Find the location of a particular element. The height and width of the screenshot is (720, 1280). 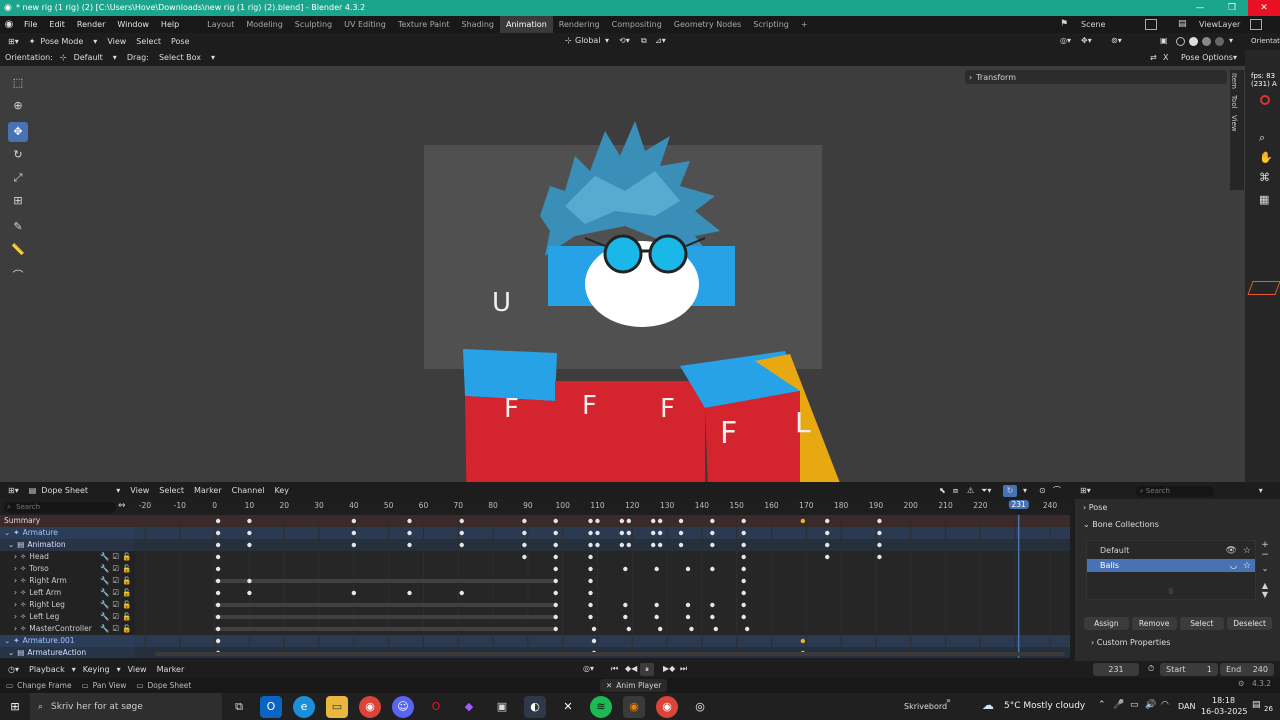

channel-search-input: ⌕ Search is located at coordinates (60, 507).